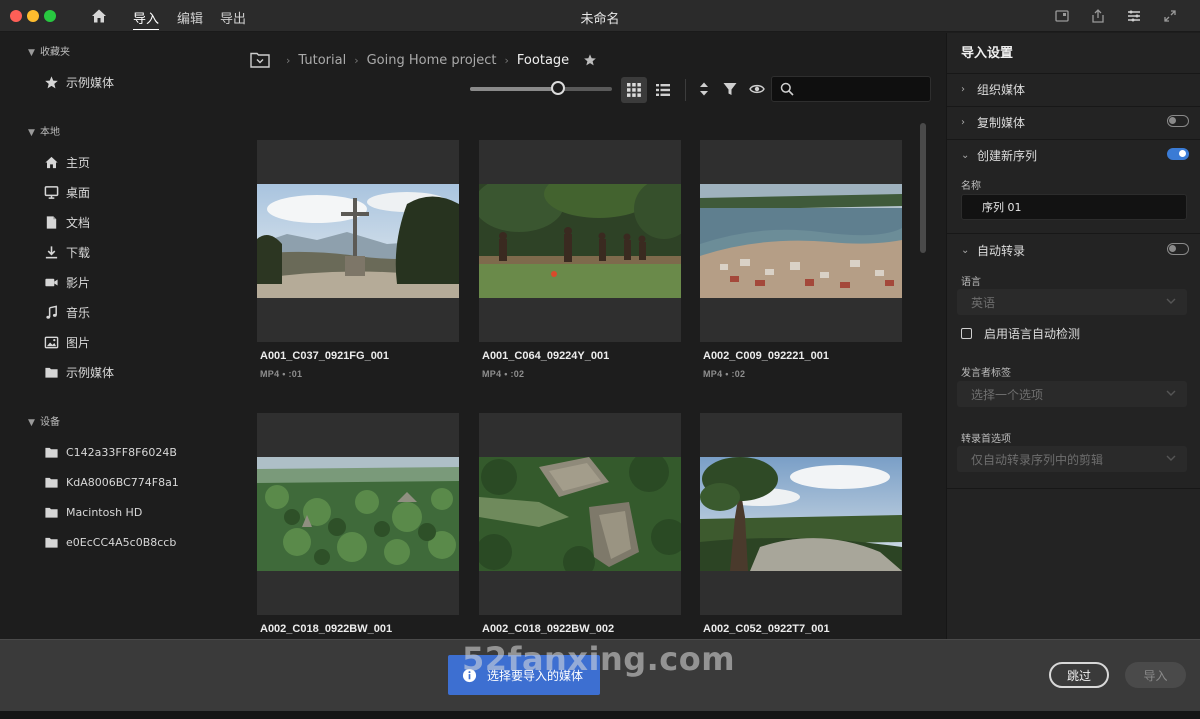  I want to click on panel-title: 导入设置, so click(987, 53).